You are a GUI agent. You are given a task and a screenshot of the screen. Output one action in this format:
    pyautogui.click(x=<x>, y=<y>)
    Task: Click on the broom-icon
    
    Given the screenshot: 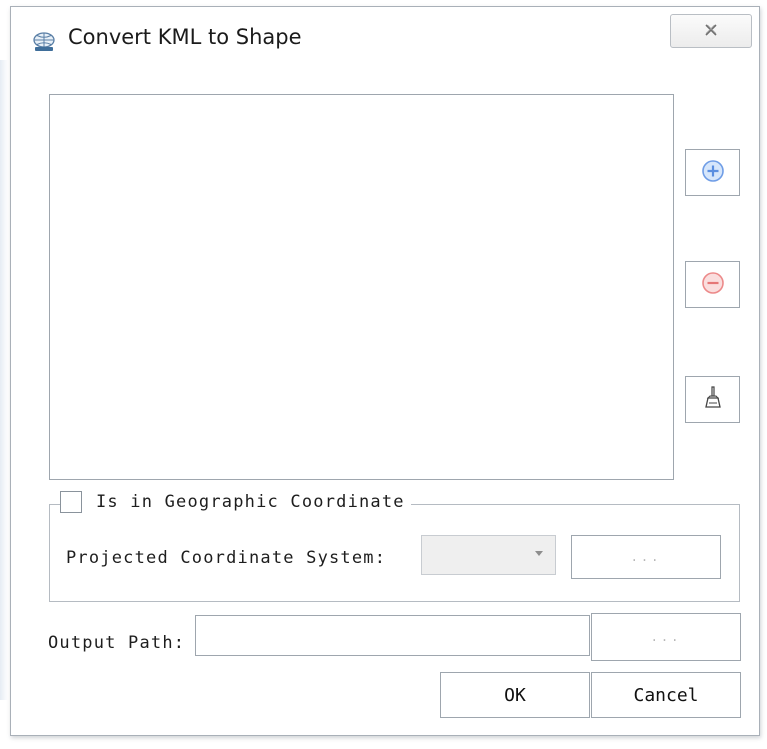 What is the action you would take?
    pyautogui.click(x=713, y=400)
    